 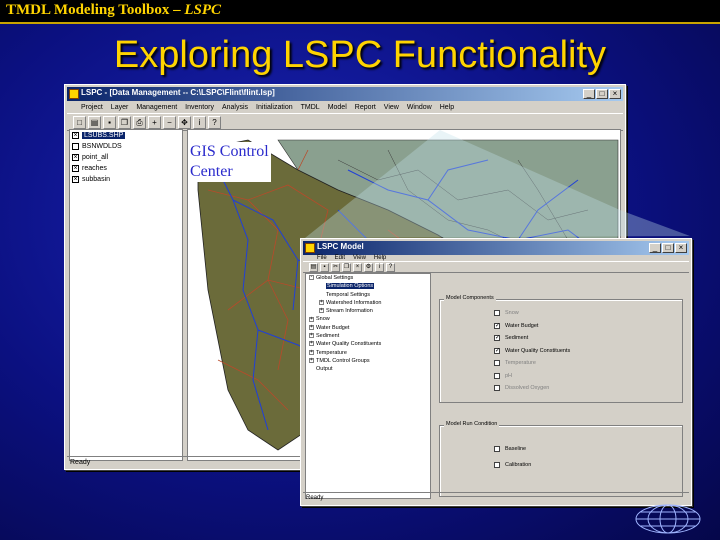 What do you see at coordinates (328, 336) in the screenshot?
I see `tree-item-label: Sediment` at bounding box center [328, 336].